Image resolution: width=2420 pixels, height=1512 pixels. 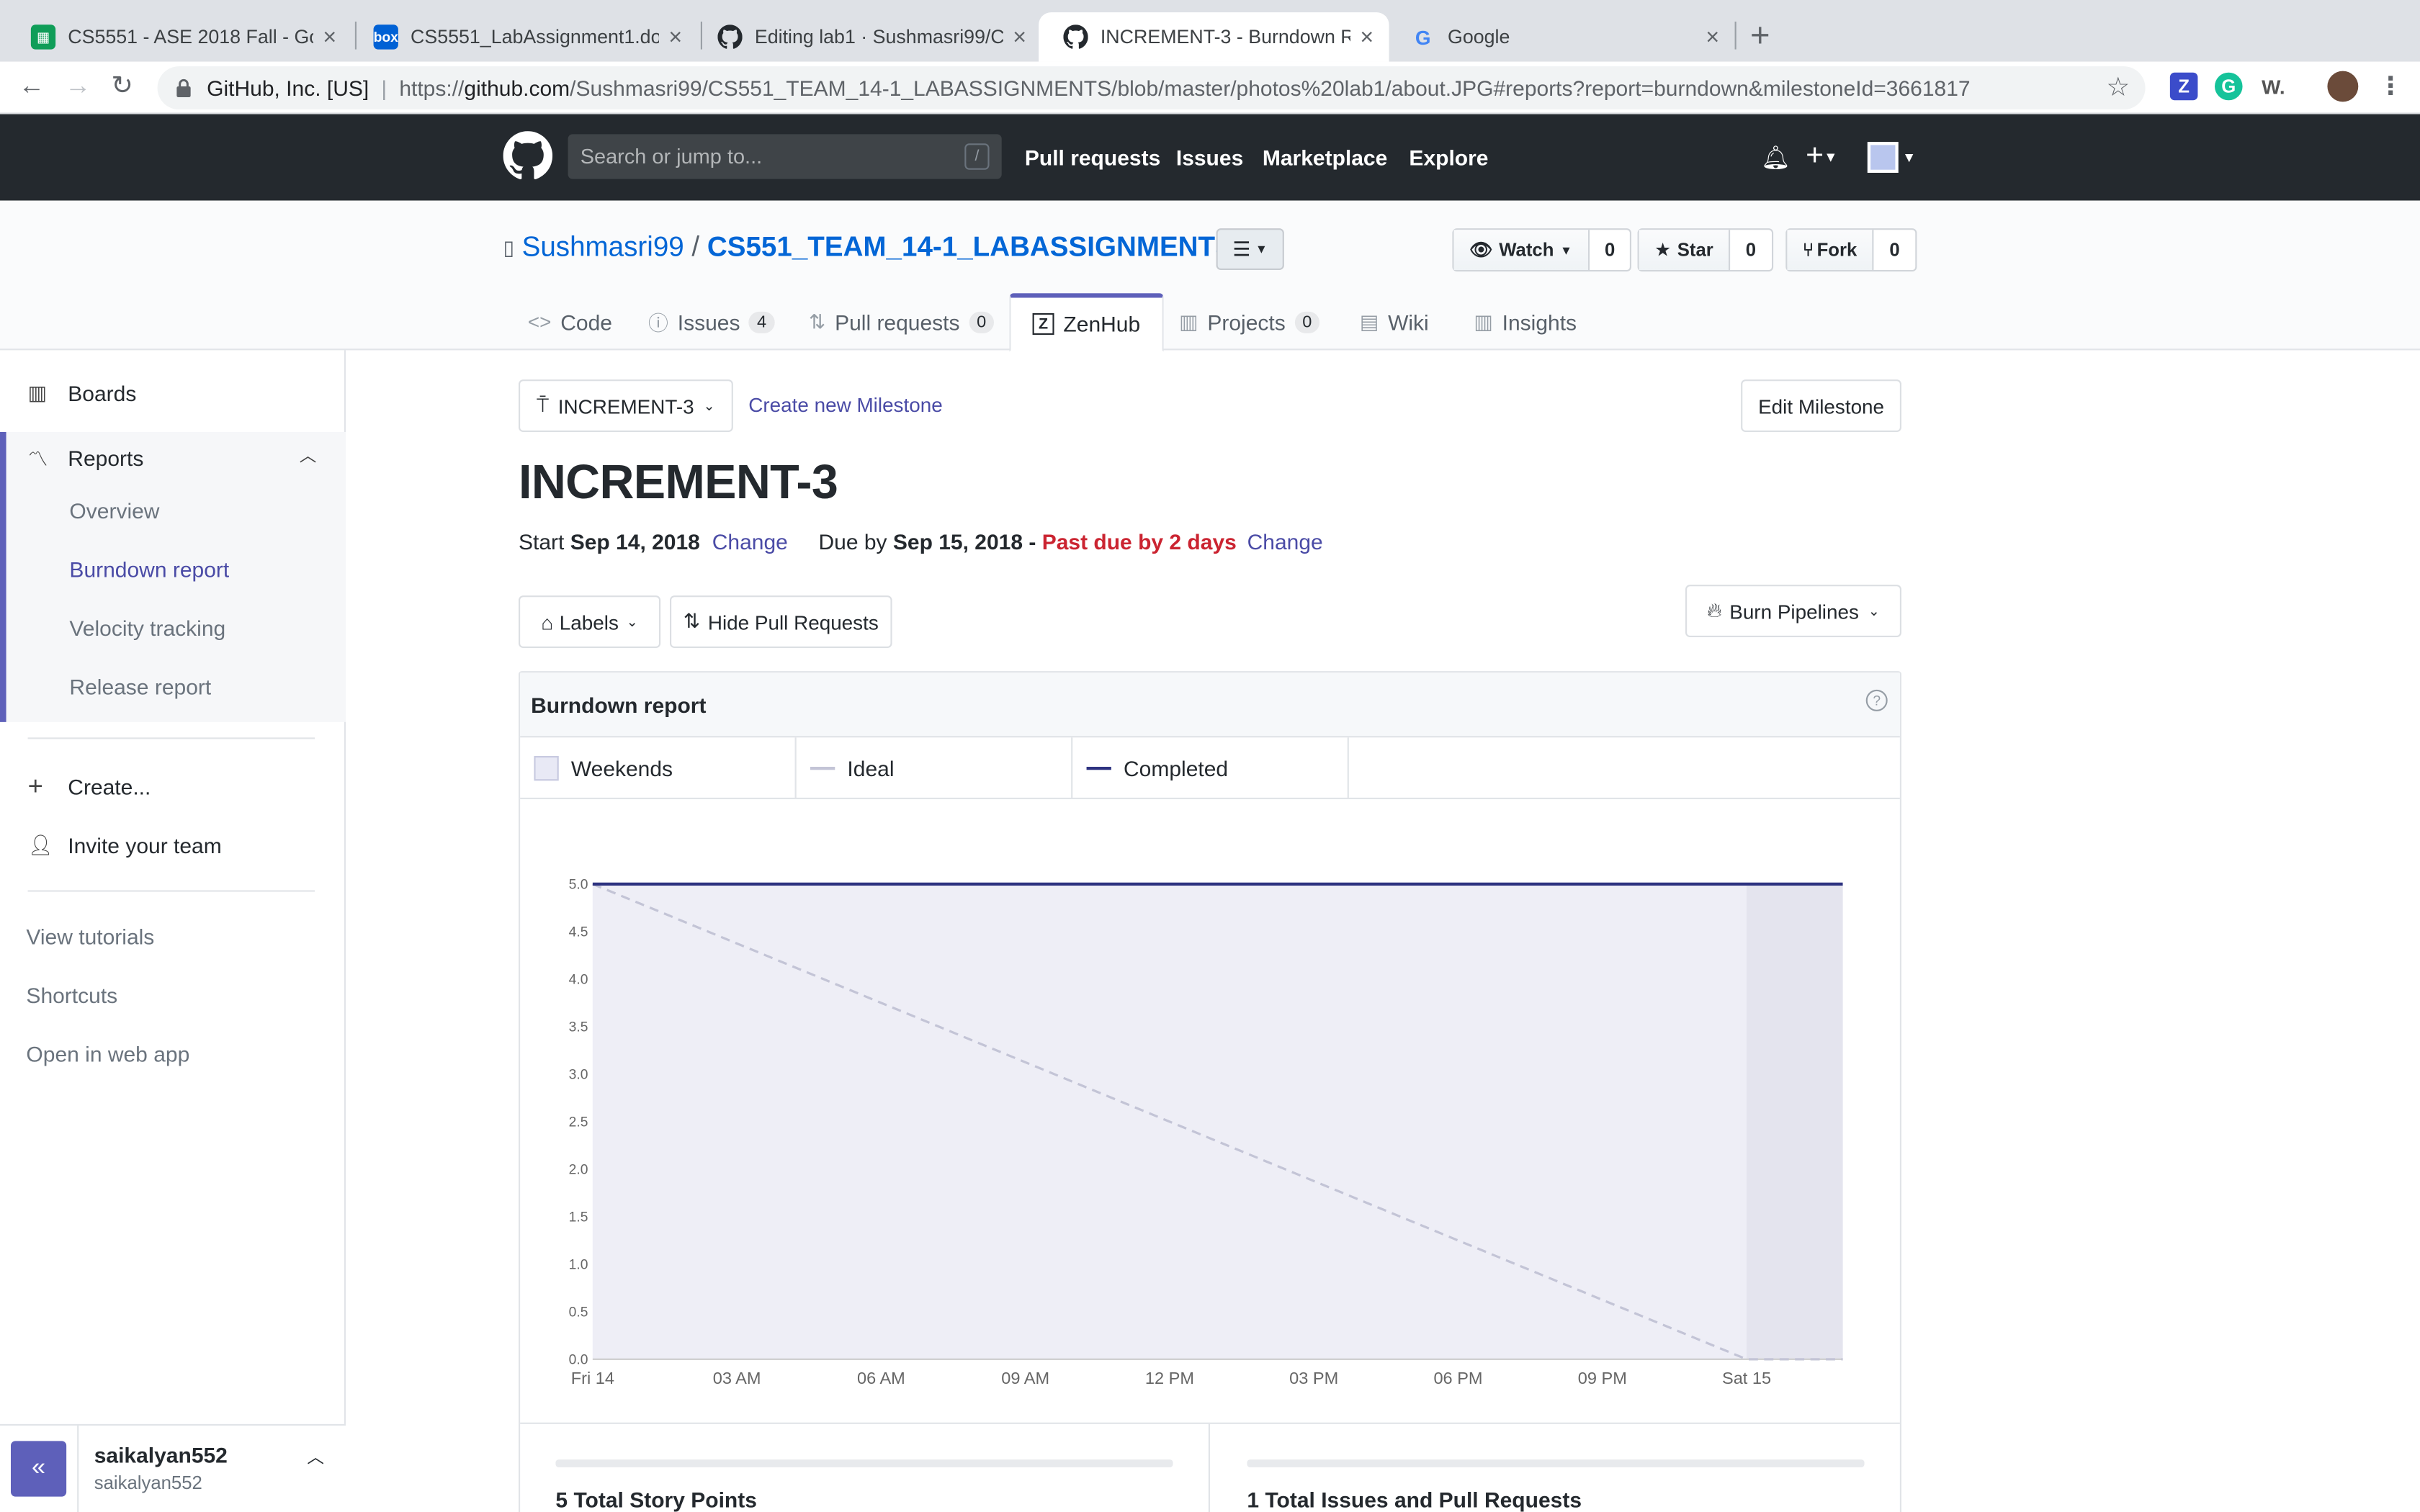 I want to click on fork-icon: ⑂, so click(x=1808, y=250).